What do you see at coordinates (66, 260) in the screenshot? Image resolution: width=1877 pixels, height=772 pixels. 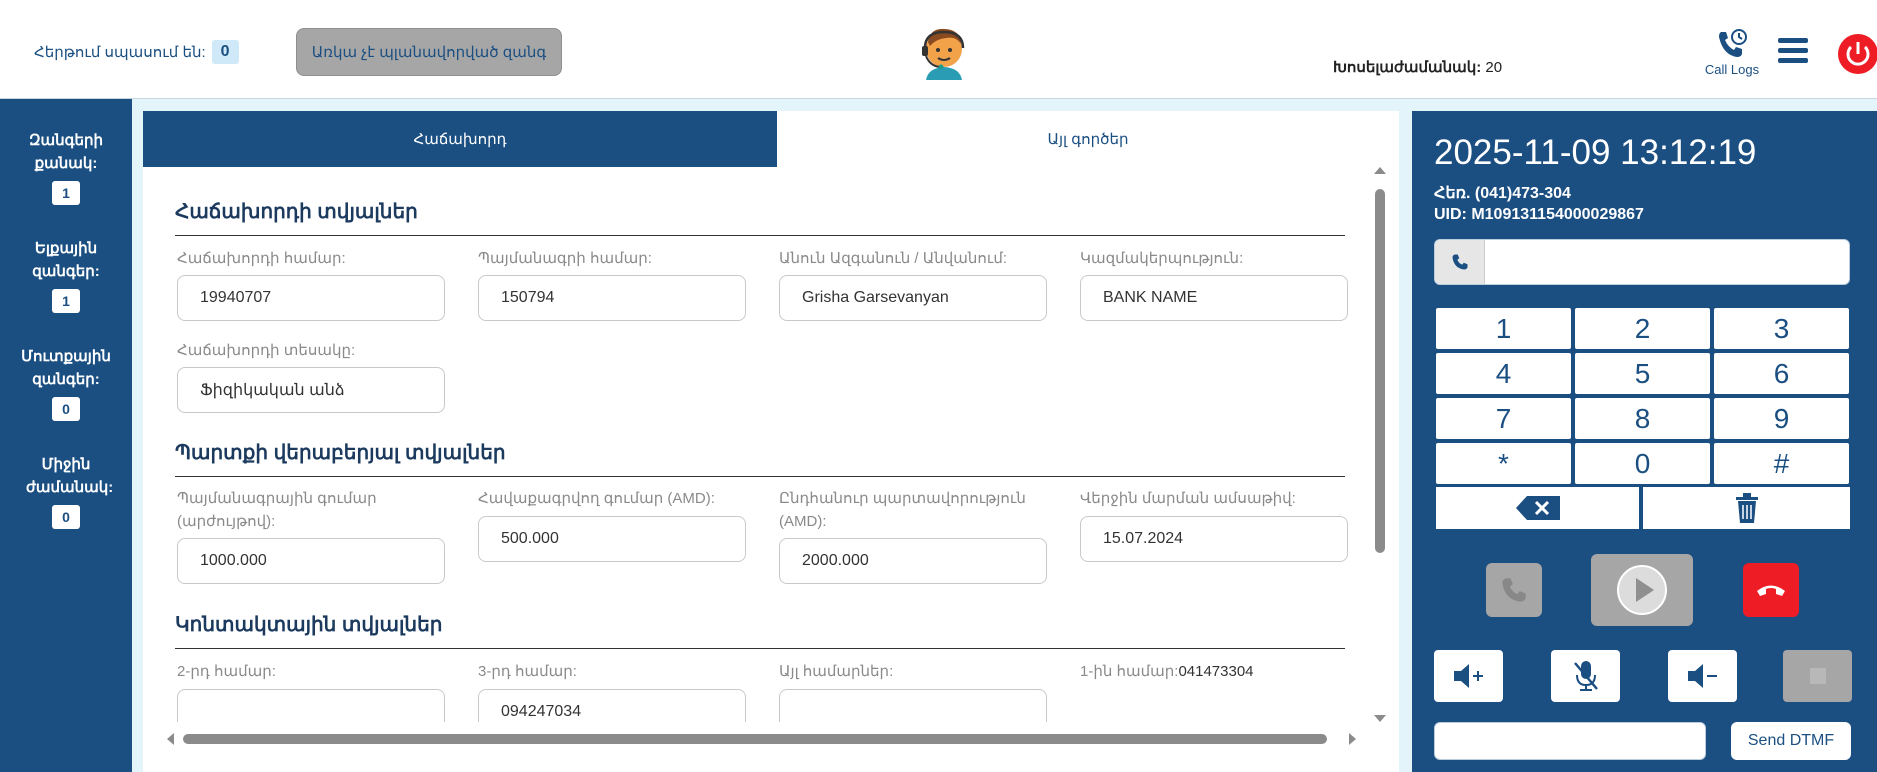 I see `stat-label: Ելքային զանգեր:` at bounding box center [66, 260].